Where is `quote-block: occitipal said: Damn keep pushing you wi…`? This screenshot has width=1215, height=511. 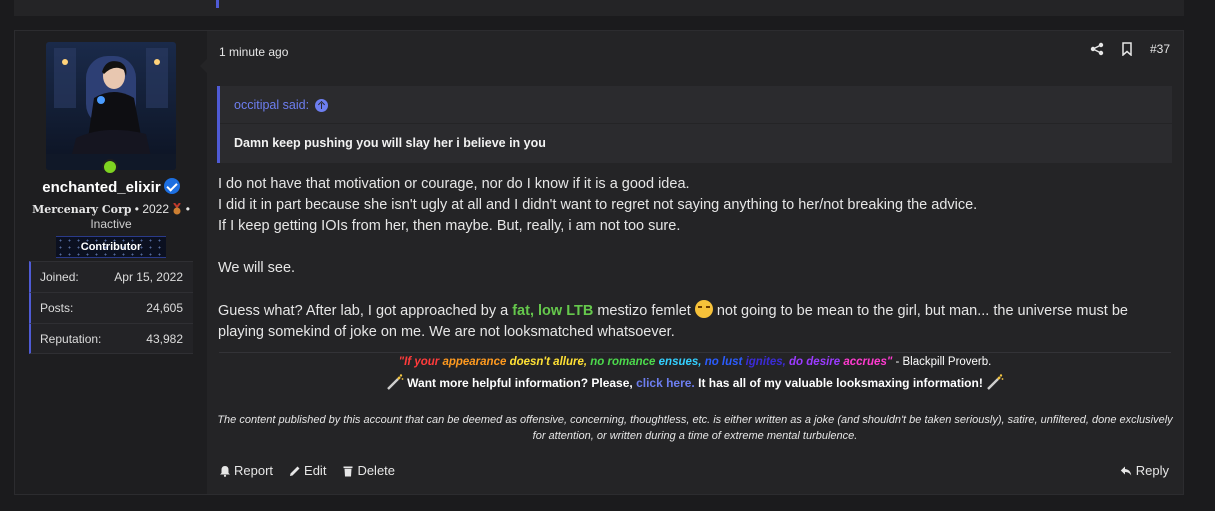
quote-block: occitipal said: Damn keep pushing you wi… is located at coordinates (694, 124).